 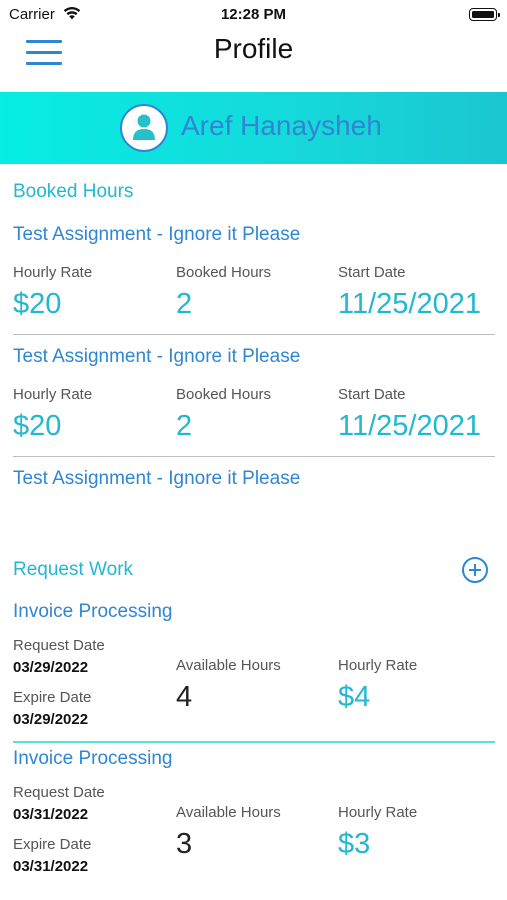 I want to click on profile-banner: Aref Hanaysheh, so click(x=253, y=128).